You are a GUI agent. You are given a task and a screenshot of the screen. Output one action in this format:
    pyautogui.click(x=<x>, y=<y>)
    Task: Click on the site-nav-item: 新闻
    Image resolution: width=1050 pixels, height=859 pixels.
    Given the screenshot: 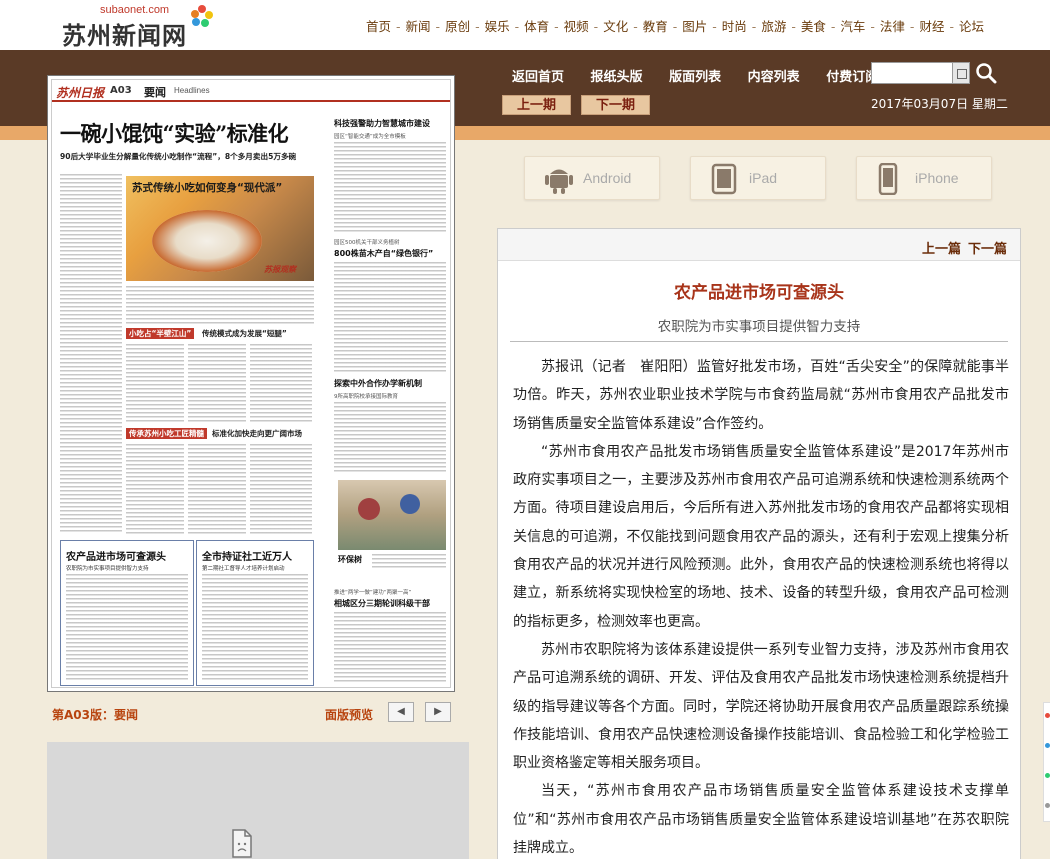 What is the action you would take?
    pyautogui.click(x=418, y=26)
    